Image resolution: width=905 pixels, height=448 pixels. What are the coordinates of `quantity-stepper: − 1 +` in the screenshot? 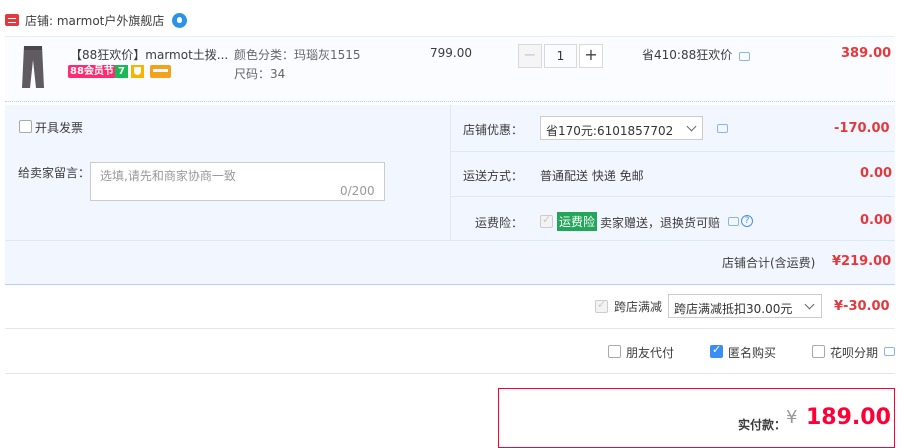 It's located at (561, 56).